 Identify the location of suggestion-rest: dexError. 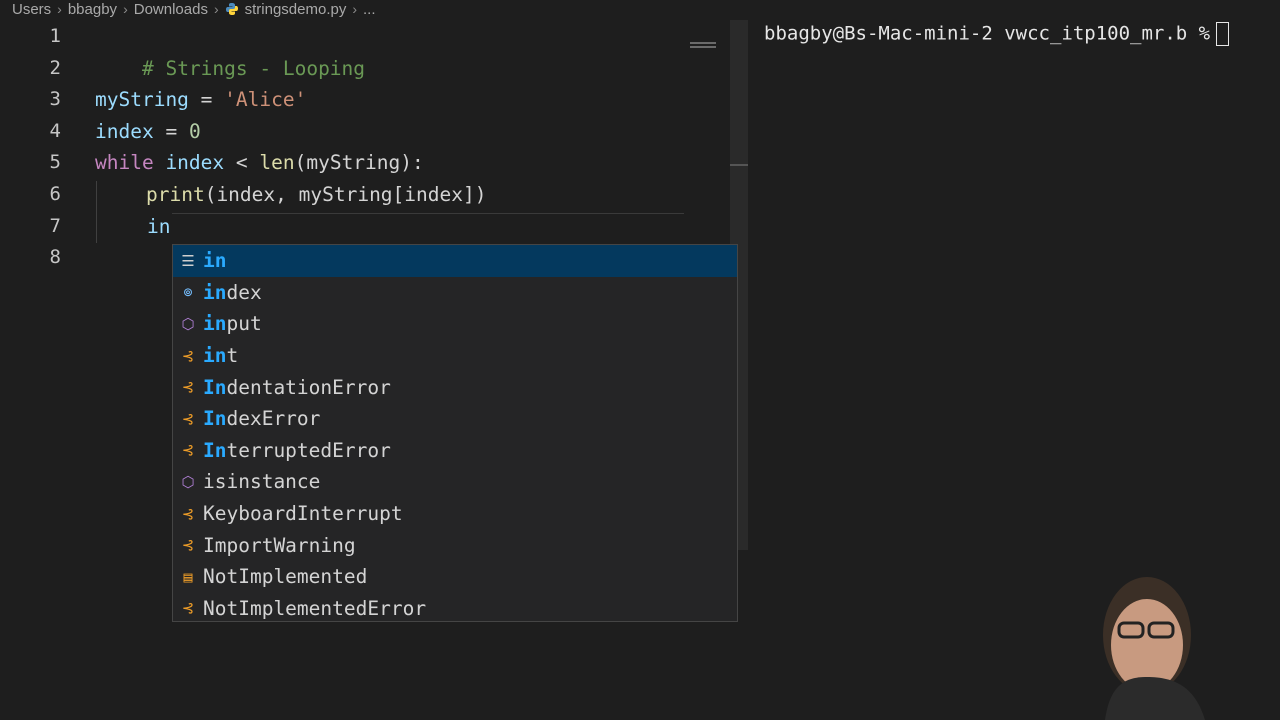
(273, 419).